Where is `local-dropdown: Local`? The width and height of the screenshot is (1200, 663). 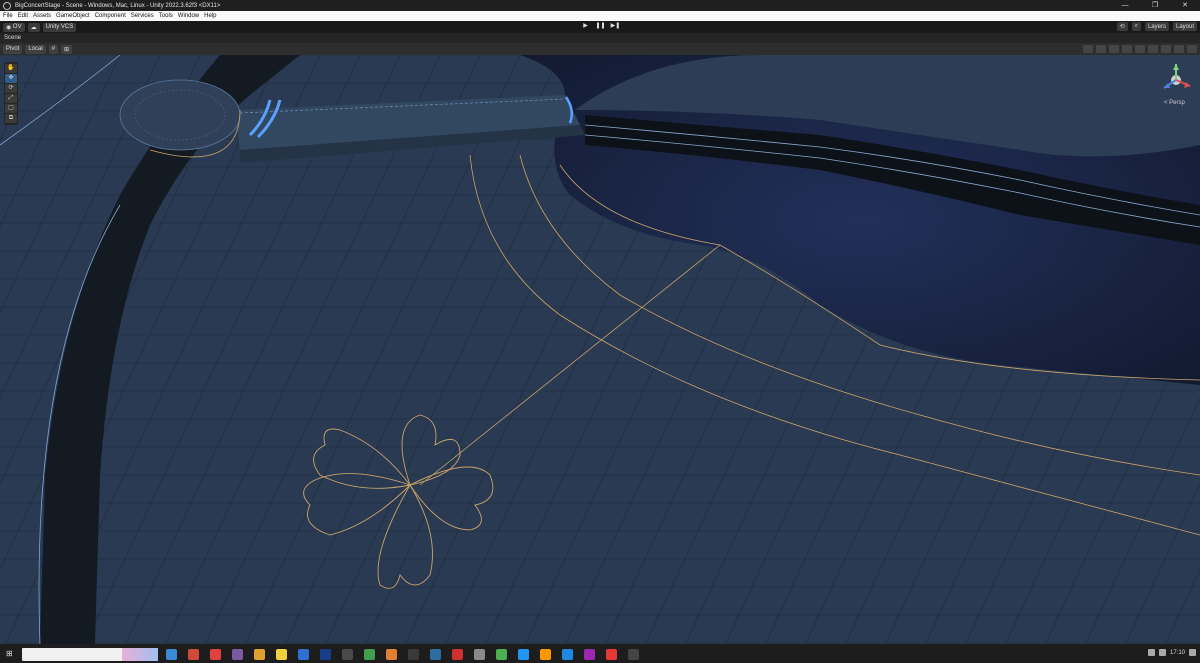
local-dropdown: Local is located at coordinates (35, 49).